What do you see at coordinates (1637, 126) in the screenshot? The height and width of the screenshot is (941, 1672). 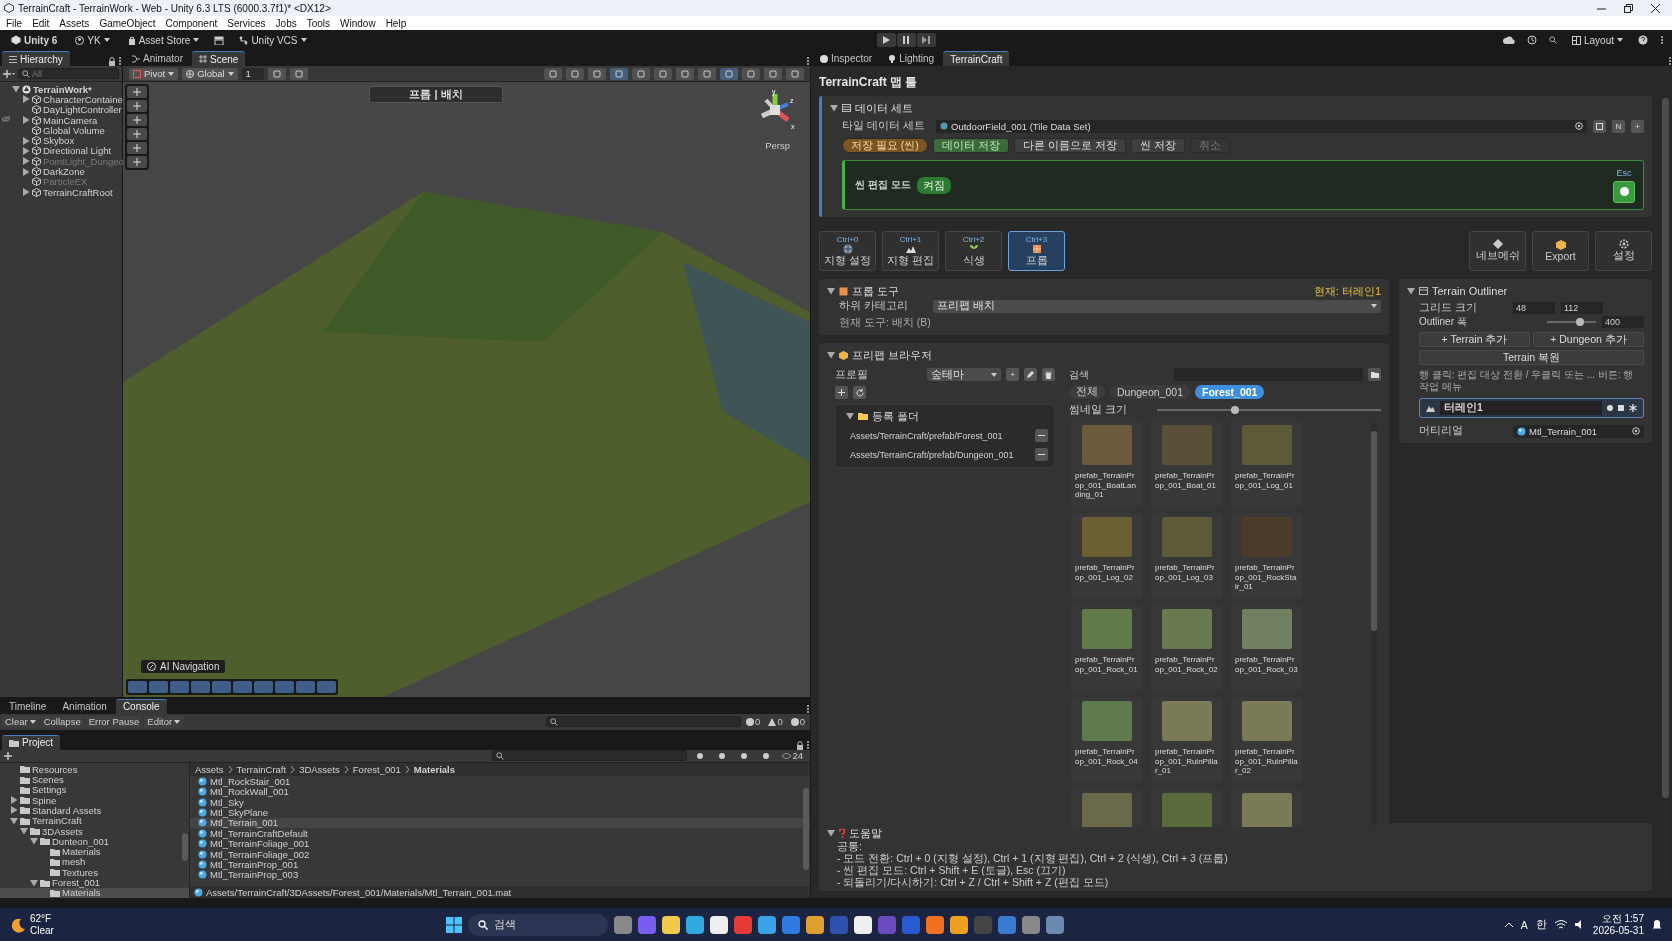 I see `add-button: +` at bounding box center [1637, 126].